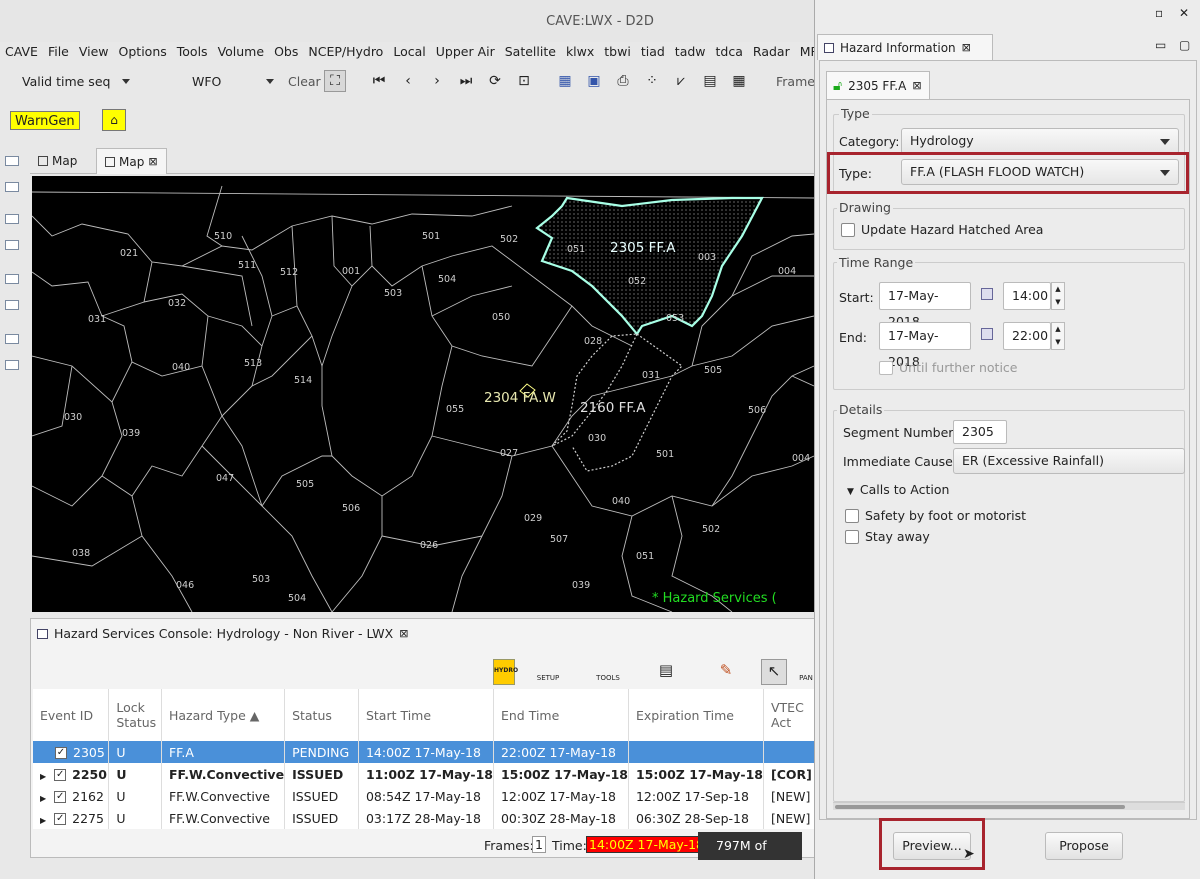  I want to click on menu-view: View, so click(94, 52).